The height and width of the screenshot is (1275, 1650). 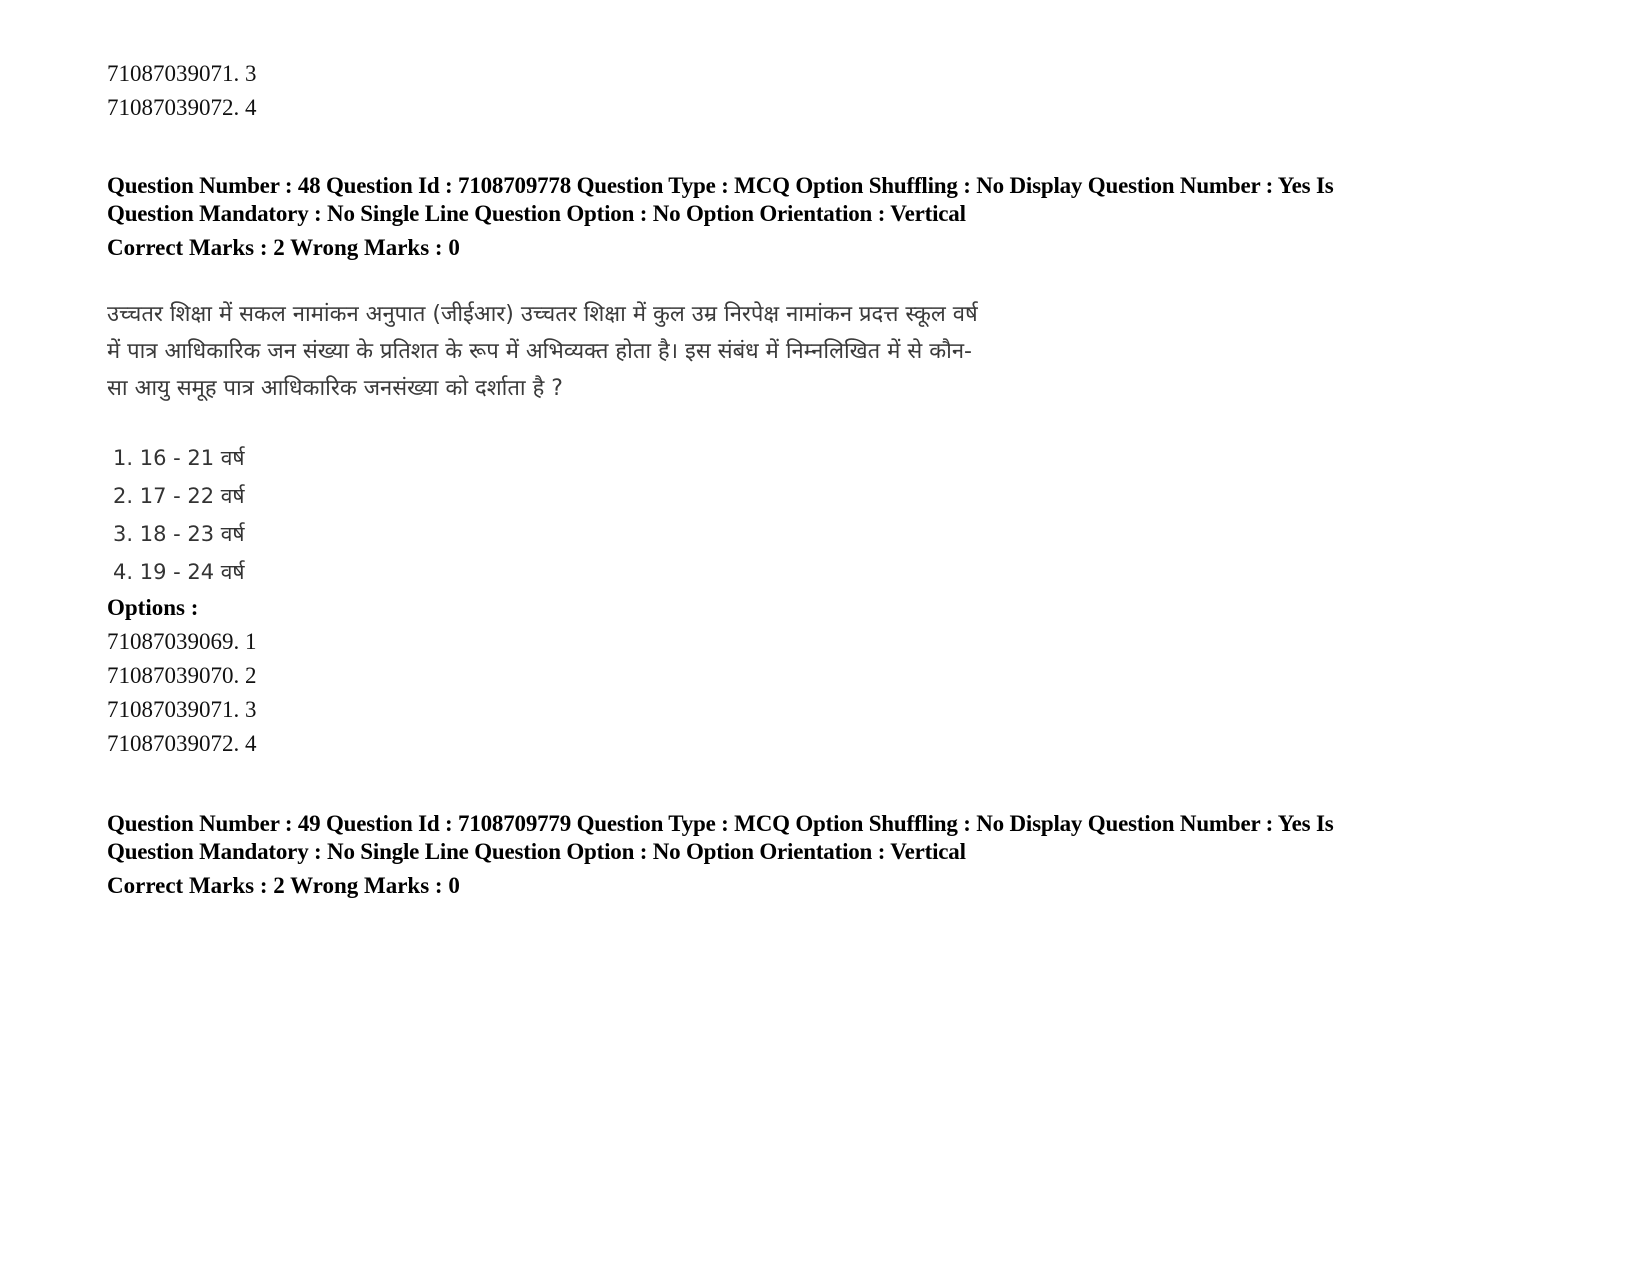 What do you see at coordinates (179, 534) in the screenshot?
I see `choice-3: 3. 18 - 23 वर्ष` at bounding box center [179, 534].